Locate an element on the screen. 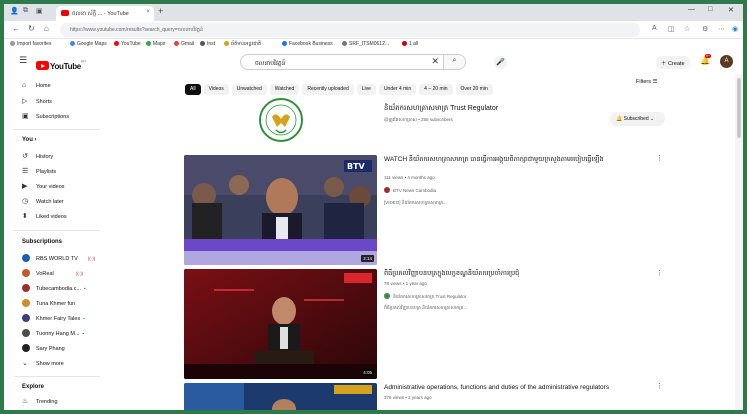 This screenshot has width=747, height=414. search-input: ចលនាបរិវត្តន៍ ✕ ⌕ is located at coordinates (353, 62).